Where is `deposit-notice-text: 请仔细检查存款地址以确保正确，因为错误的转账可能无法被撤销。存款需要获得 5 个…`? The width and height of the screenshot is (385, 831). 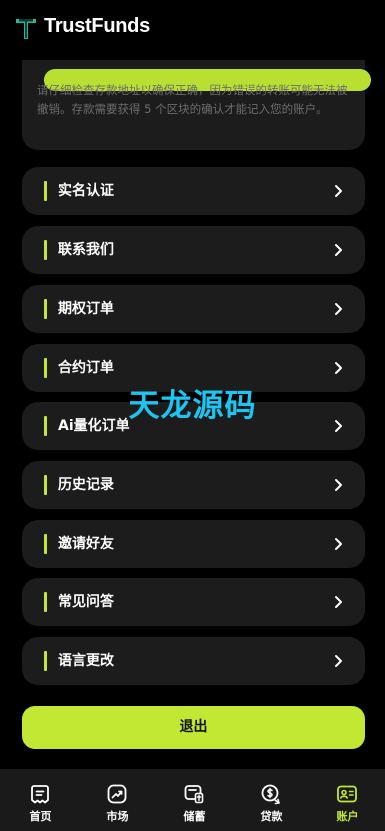 deposit-notice-text: 请仔细检查存款地址以确保正确，因为错误的转账可能无法被撤销。存款需要获得 5 个… is located at coordinates (192, 99).